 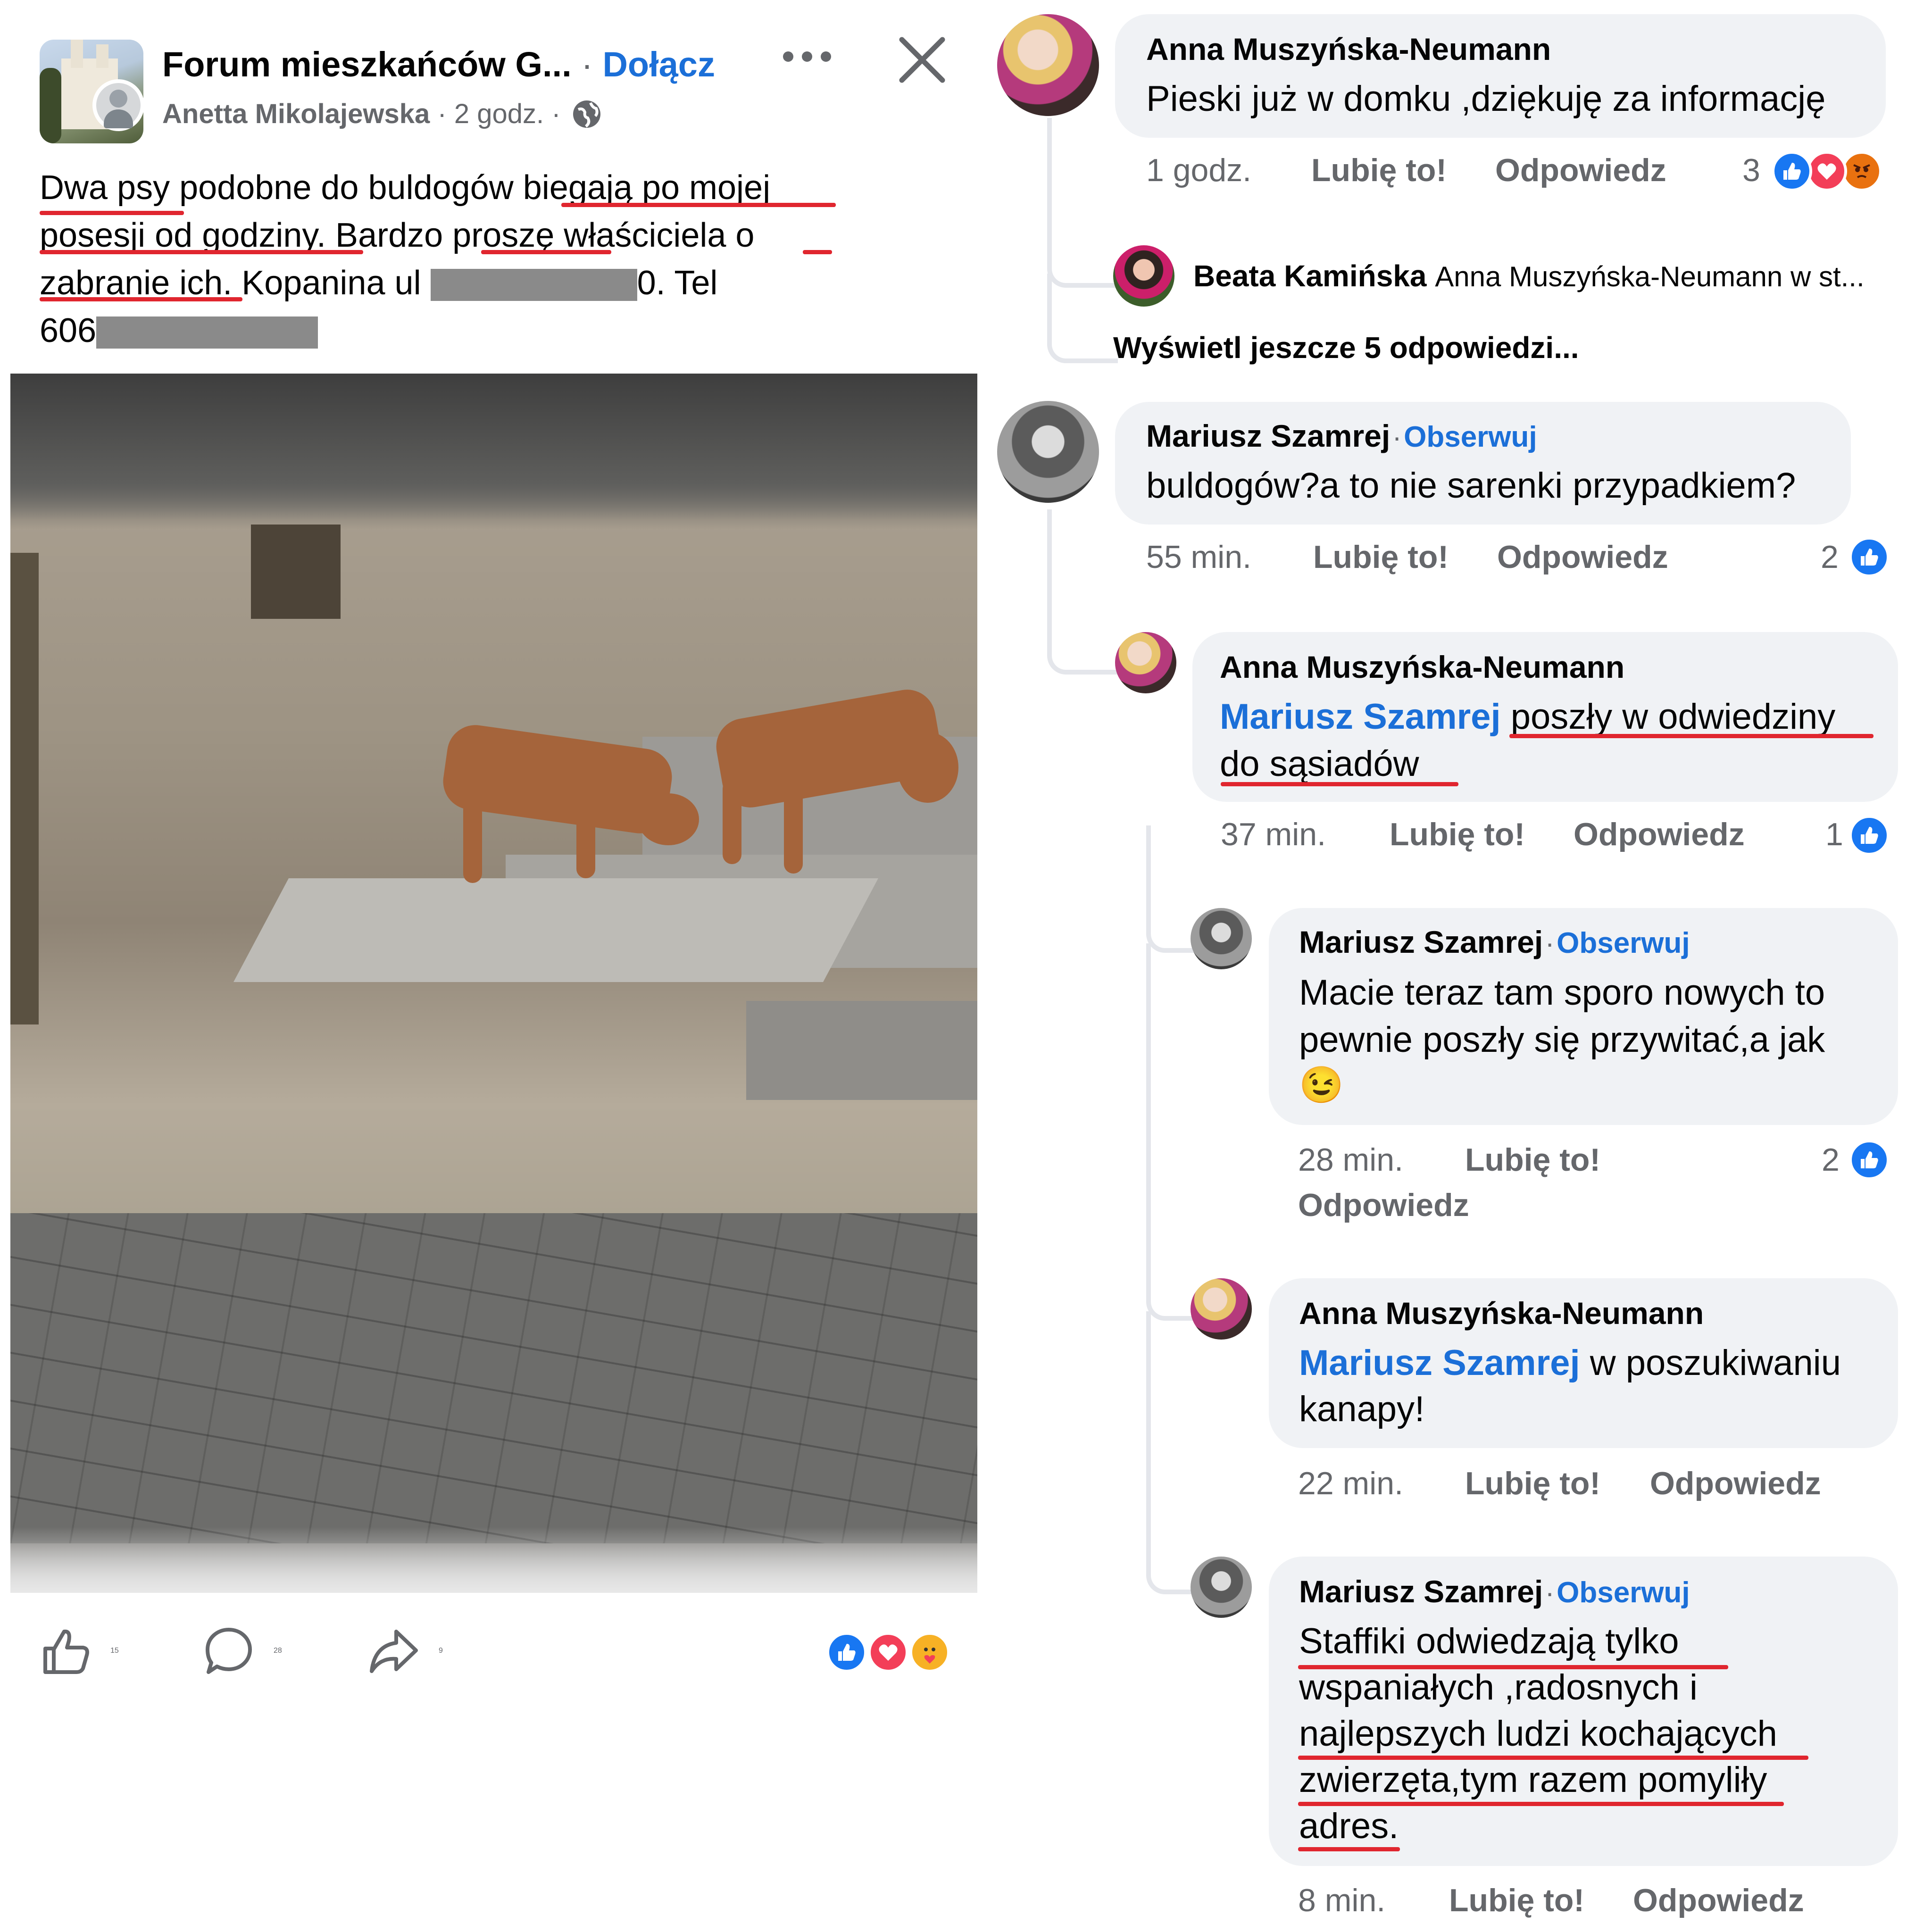 I want to click on post-meta: Anetta Mikolajewska · 2 godz. ·, so click(x=361, y=114).